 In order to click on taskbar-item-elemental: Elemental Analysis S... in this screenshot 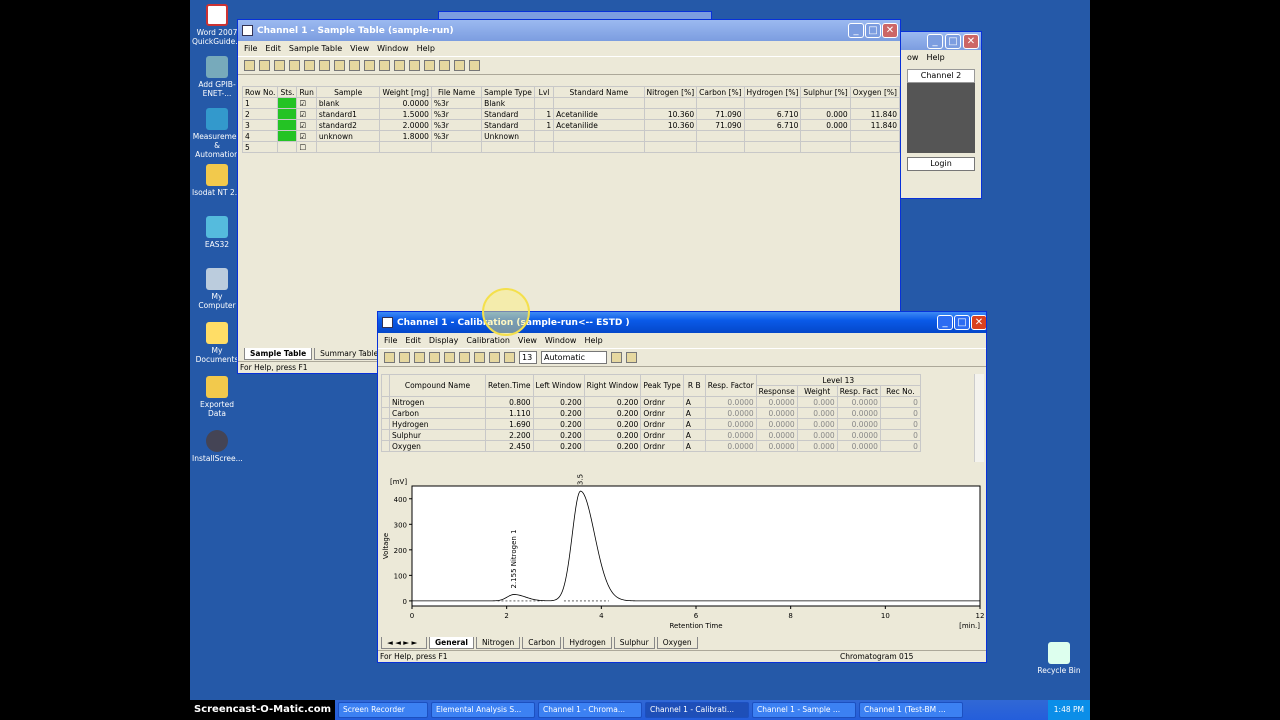, I will do `click(483, 710)`.